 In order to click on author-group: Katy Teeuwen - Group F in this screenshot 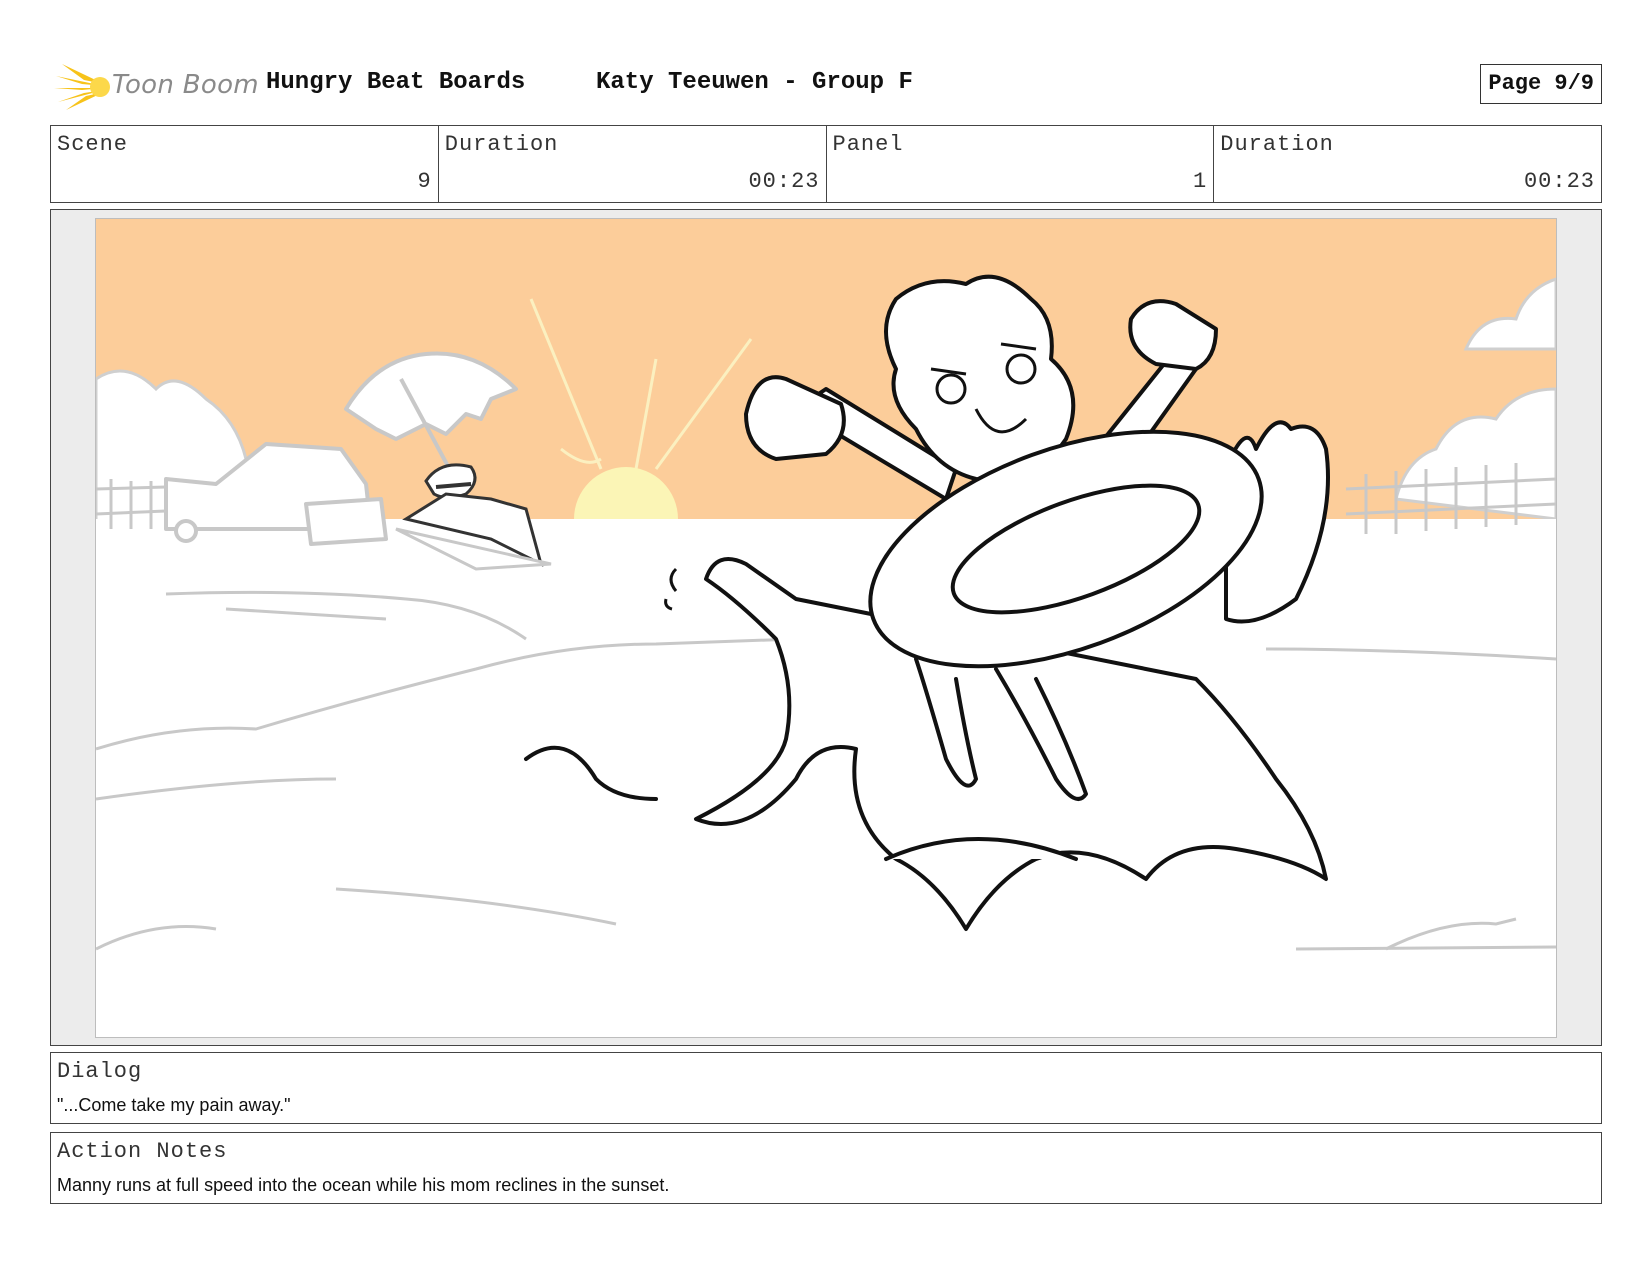, I will do `click(754, 82)`.